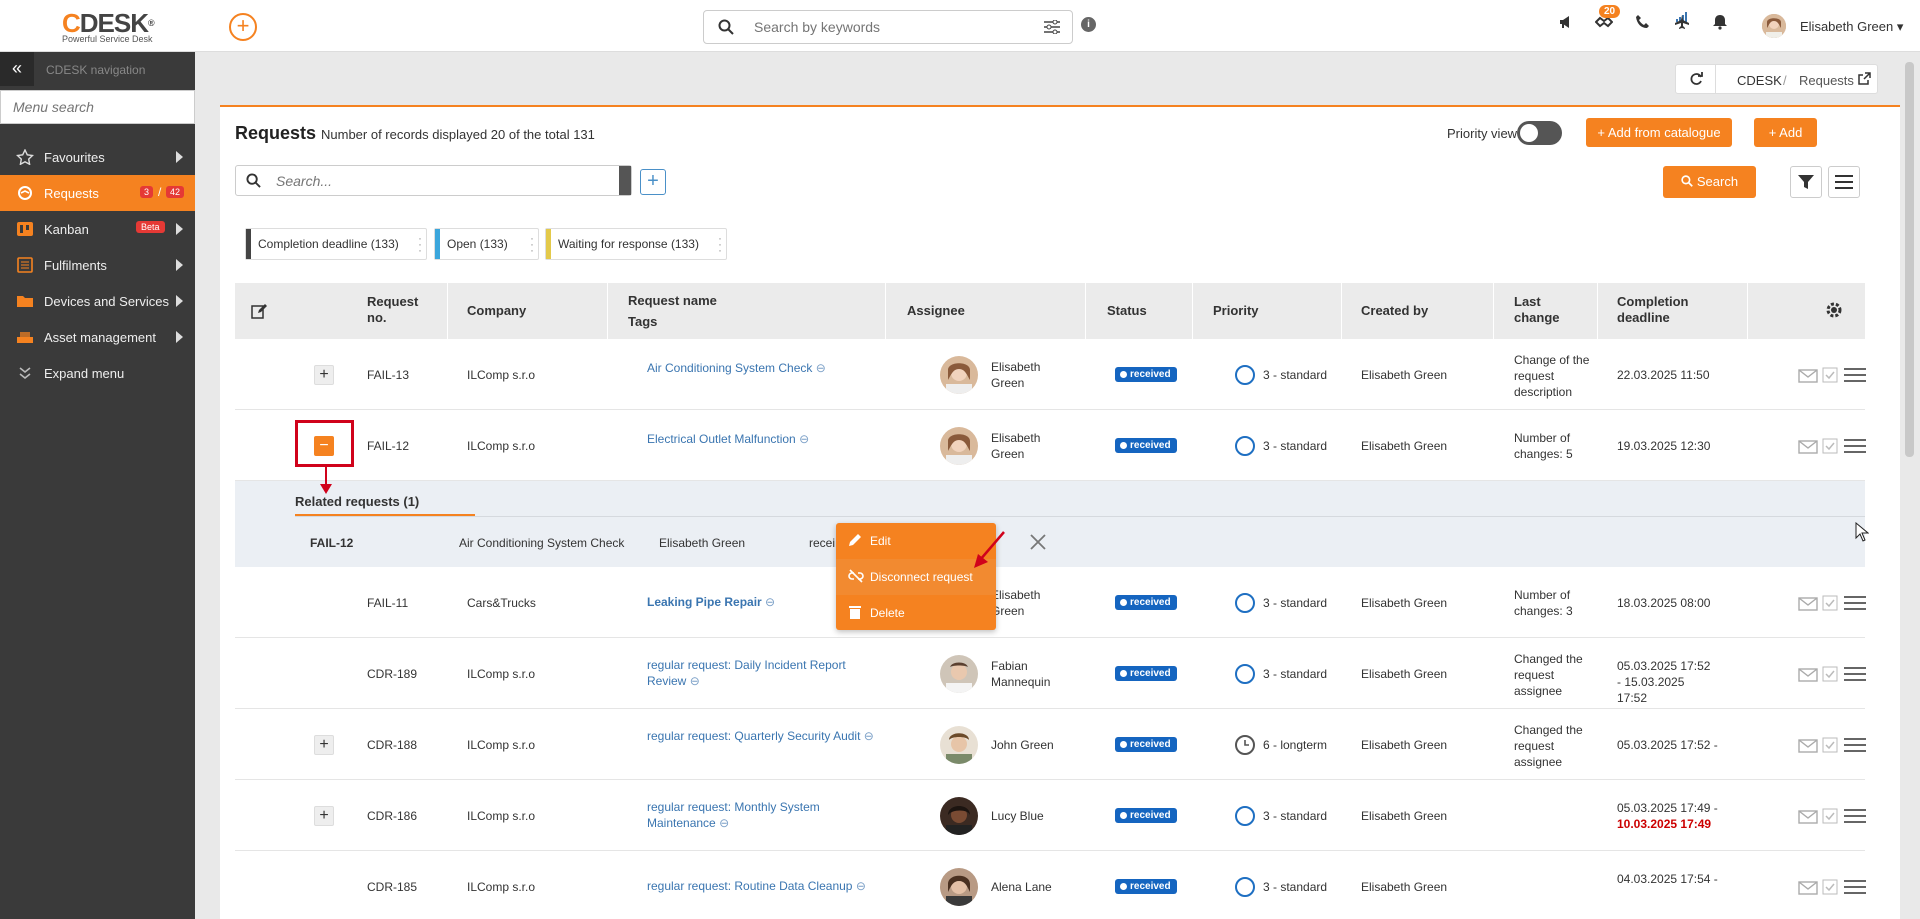 The image size is (1920, 919). What do you see at coordinates (17, 69) in the screenshot?
I see `collapse-sidebar-button: «` at bounding box center [17, 69].